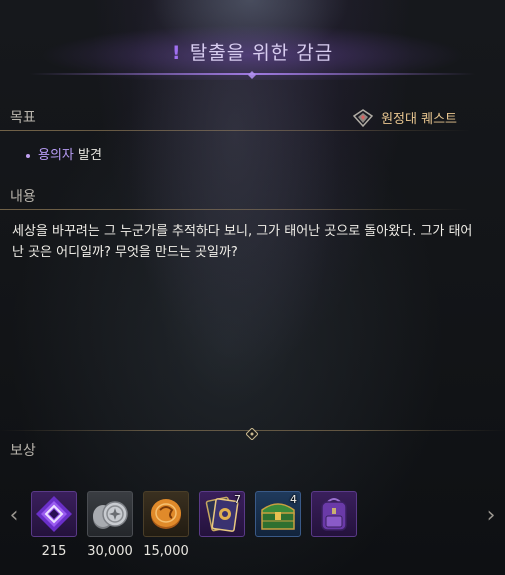 This screenshot has height=575, width=505. What do you see at coordinates (261, 53) in the screenshot?
I see `quest-title-text: 탈출을 위한 감금` at bounding box center [261, 53].